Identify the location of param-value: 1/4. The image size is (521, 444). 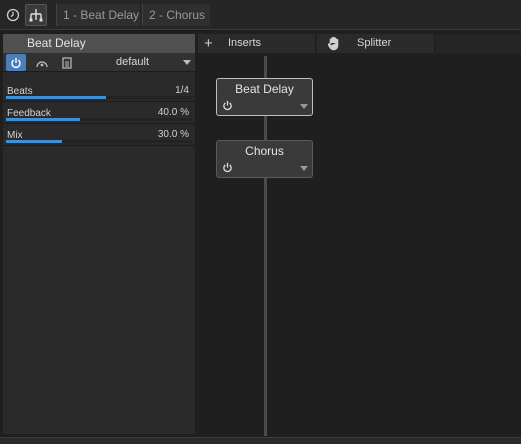
(182, 90).